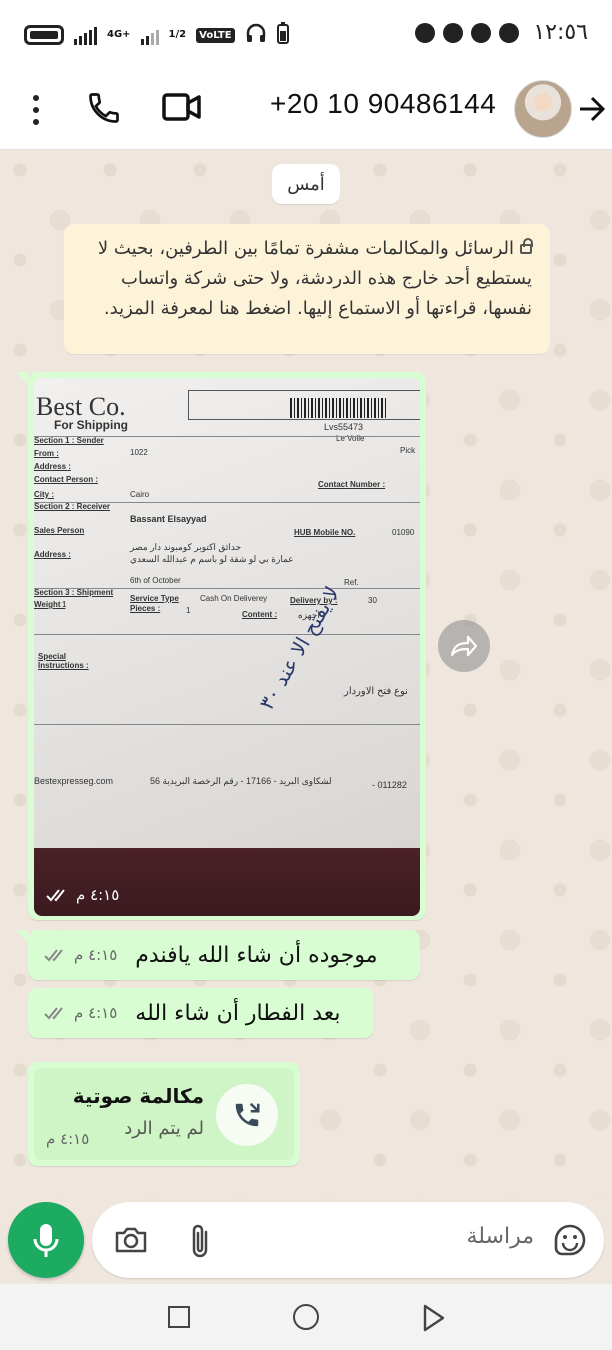 Image resolution: width=612 pixels, height=1350 pixels. What do you see at coordinates (344, 427) in the screenshot?
I see `tracking-number: Lvs55473` at bounding box center [344, 427].